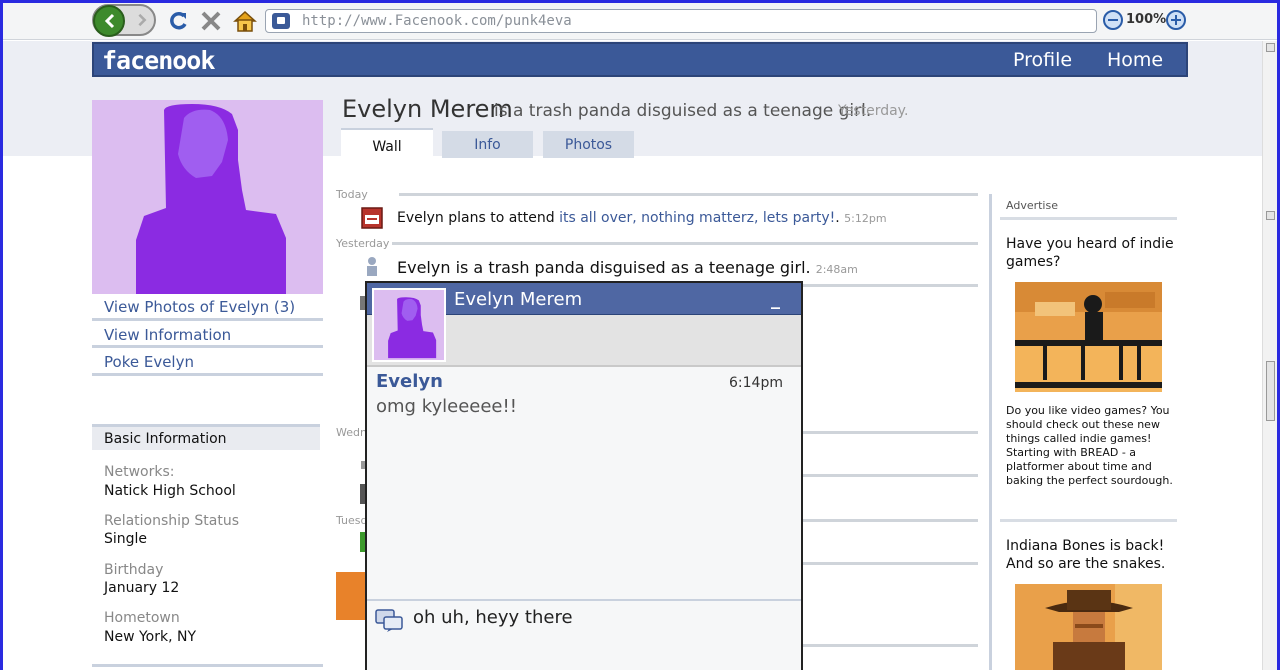 Image resolution: width=1280 pixels, height=670 pixels. I want to click on site-icon, so click(281, 21).